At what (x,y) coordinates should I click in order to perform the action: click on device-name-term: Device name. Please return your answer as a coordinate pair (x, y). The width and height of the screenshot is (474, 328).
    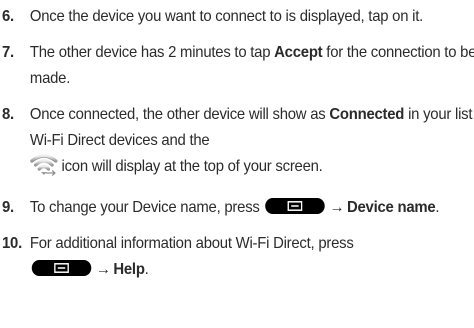
    Looking at the image, I should click on (391, 207).